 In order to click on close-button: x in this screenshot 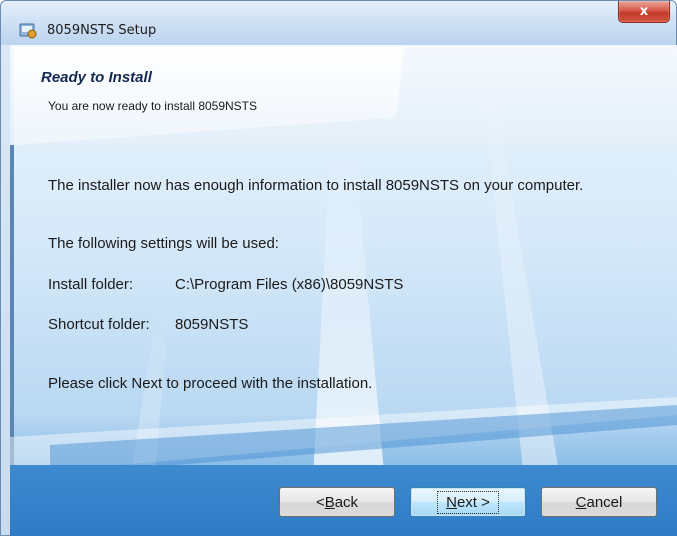, I will do `click(644, 12)`.